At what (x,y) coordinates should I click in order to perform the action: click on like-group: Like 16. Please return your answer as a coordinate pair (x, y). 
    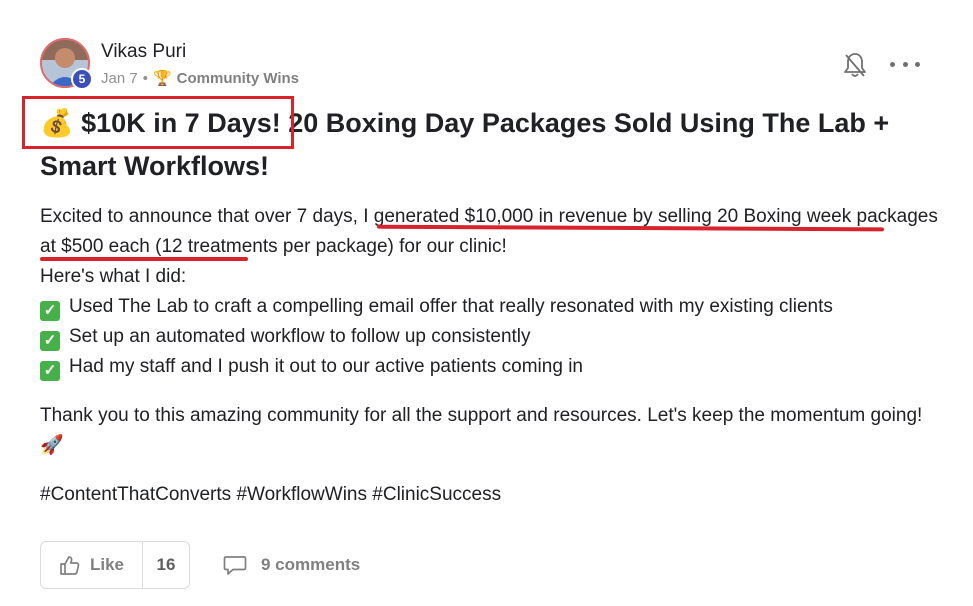
    Looking at the image, I should click on (115, 565).